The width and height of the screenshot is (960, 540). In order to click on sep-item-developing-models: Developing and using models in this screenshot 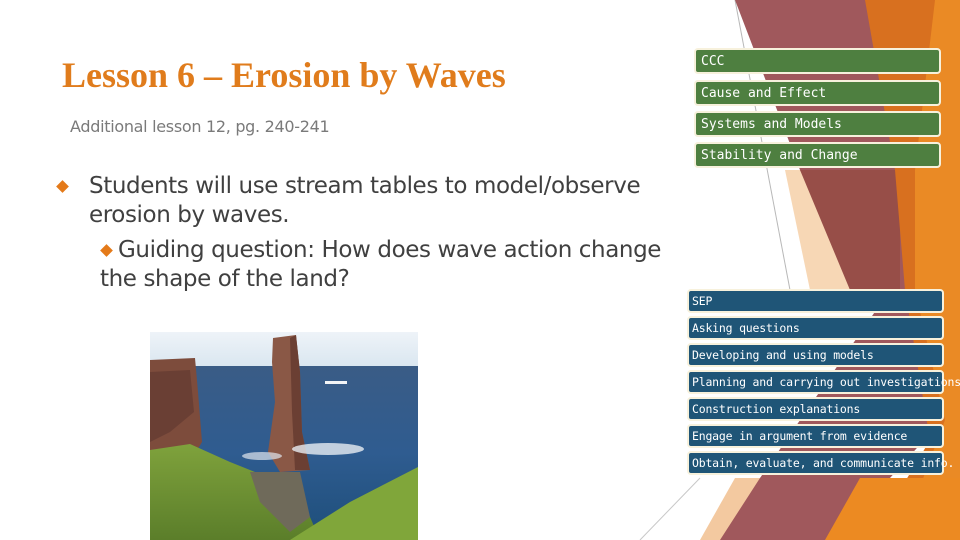, I will do `click(815, 355)`.